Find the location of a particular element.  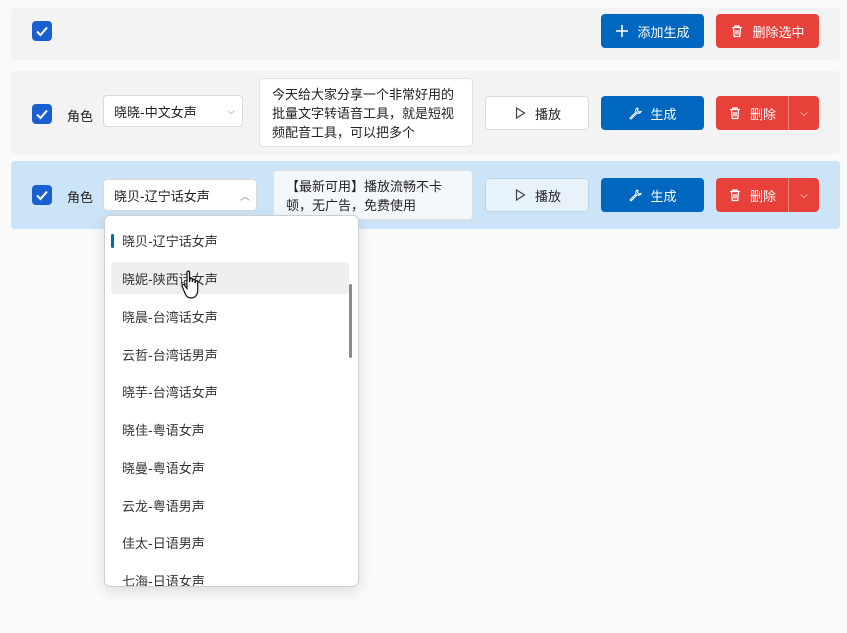

chevron-up-icon: ︿ is located at coordinates (245, 197).